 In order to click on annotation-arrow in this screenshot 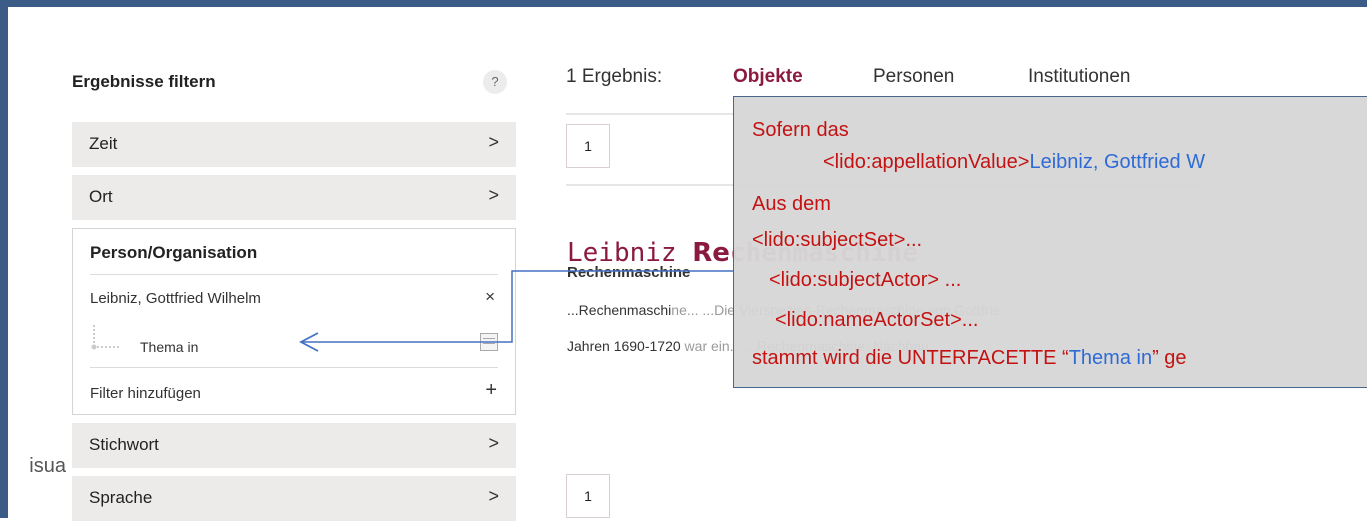, I will do `click(516, 311)`.